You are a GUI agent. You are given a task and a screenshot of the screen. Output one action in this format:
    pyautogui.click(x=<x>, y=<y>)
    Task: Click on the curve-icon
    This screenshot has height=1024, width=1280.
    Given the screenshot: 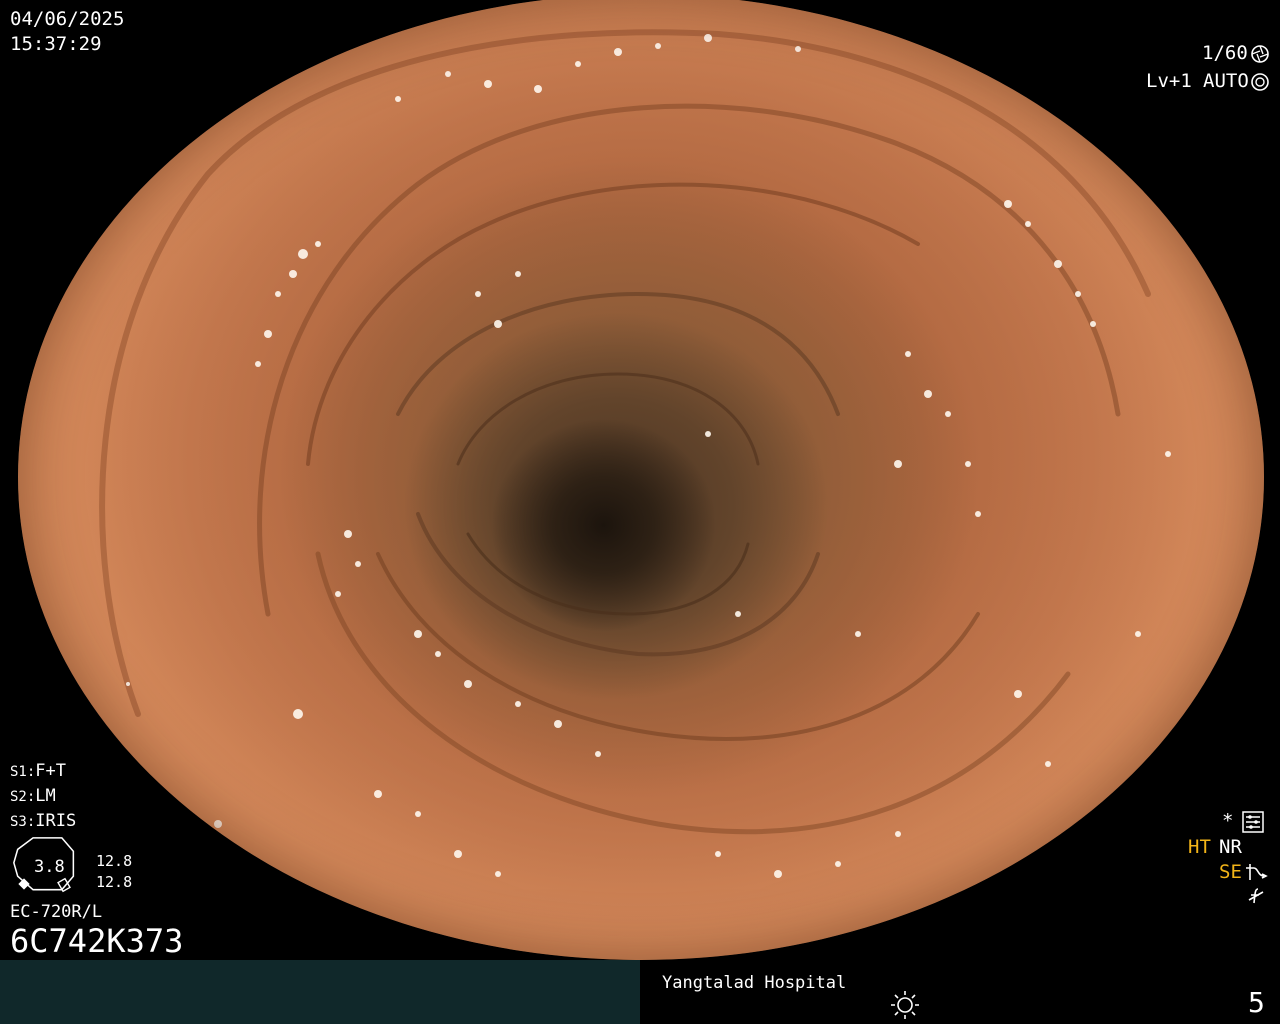 What is the action you would take?
    pyautogui.click(x=1257, y=872)
    